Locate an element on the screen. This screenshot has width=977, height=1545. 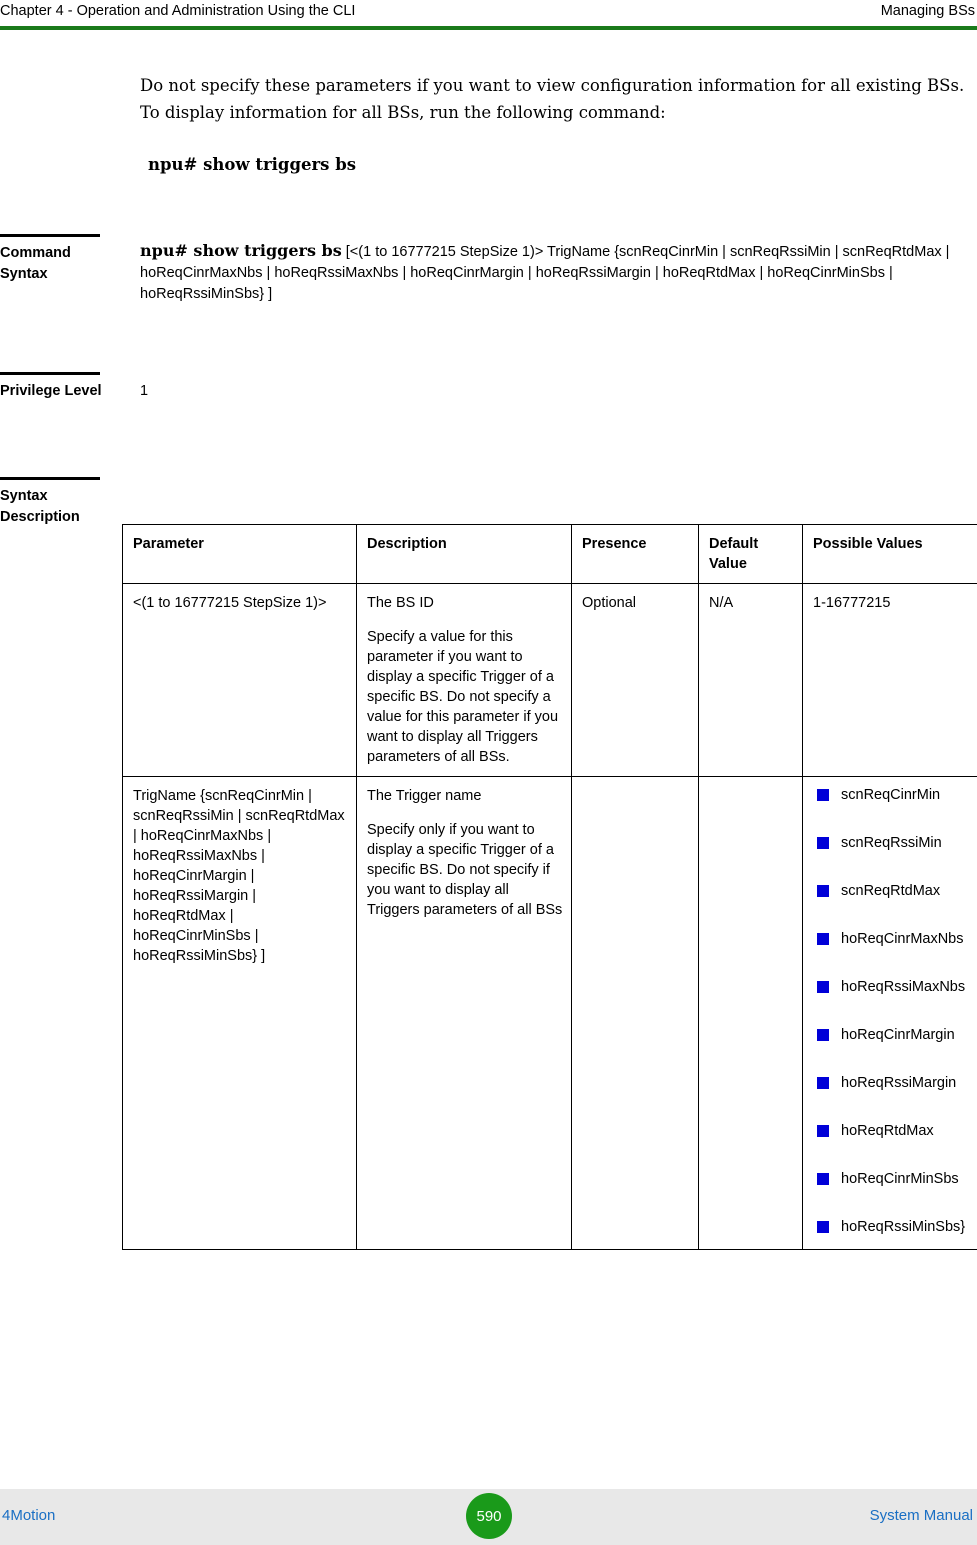
possible-value-item: hoReqCinrMinSbs is located at coordinates (895, 1179).